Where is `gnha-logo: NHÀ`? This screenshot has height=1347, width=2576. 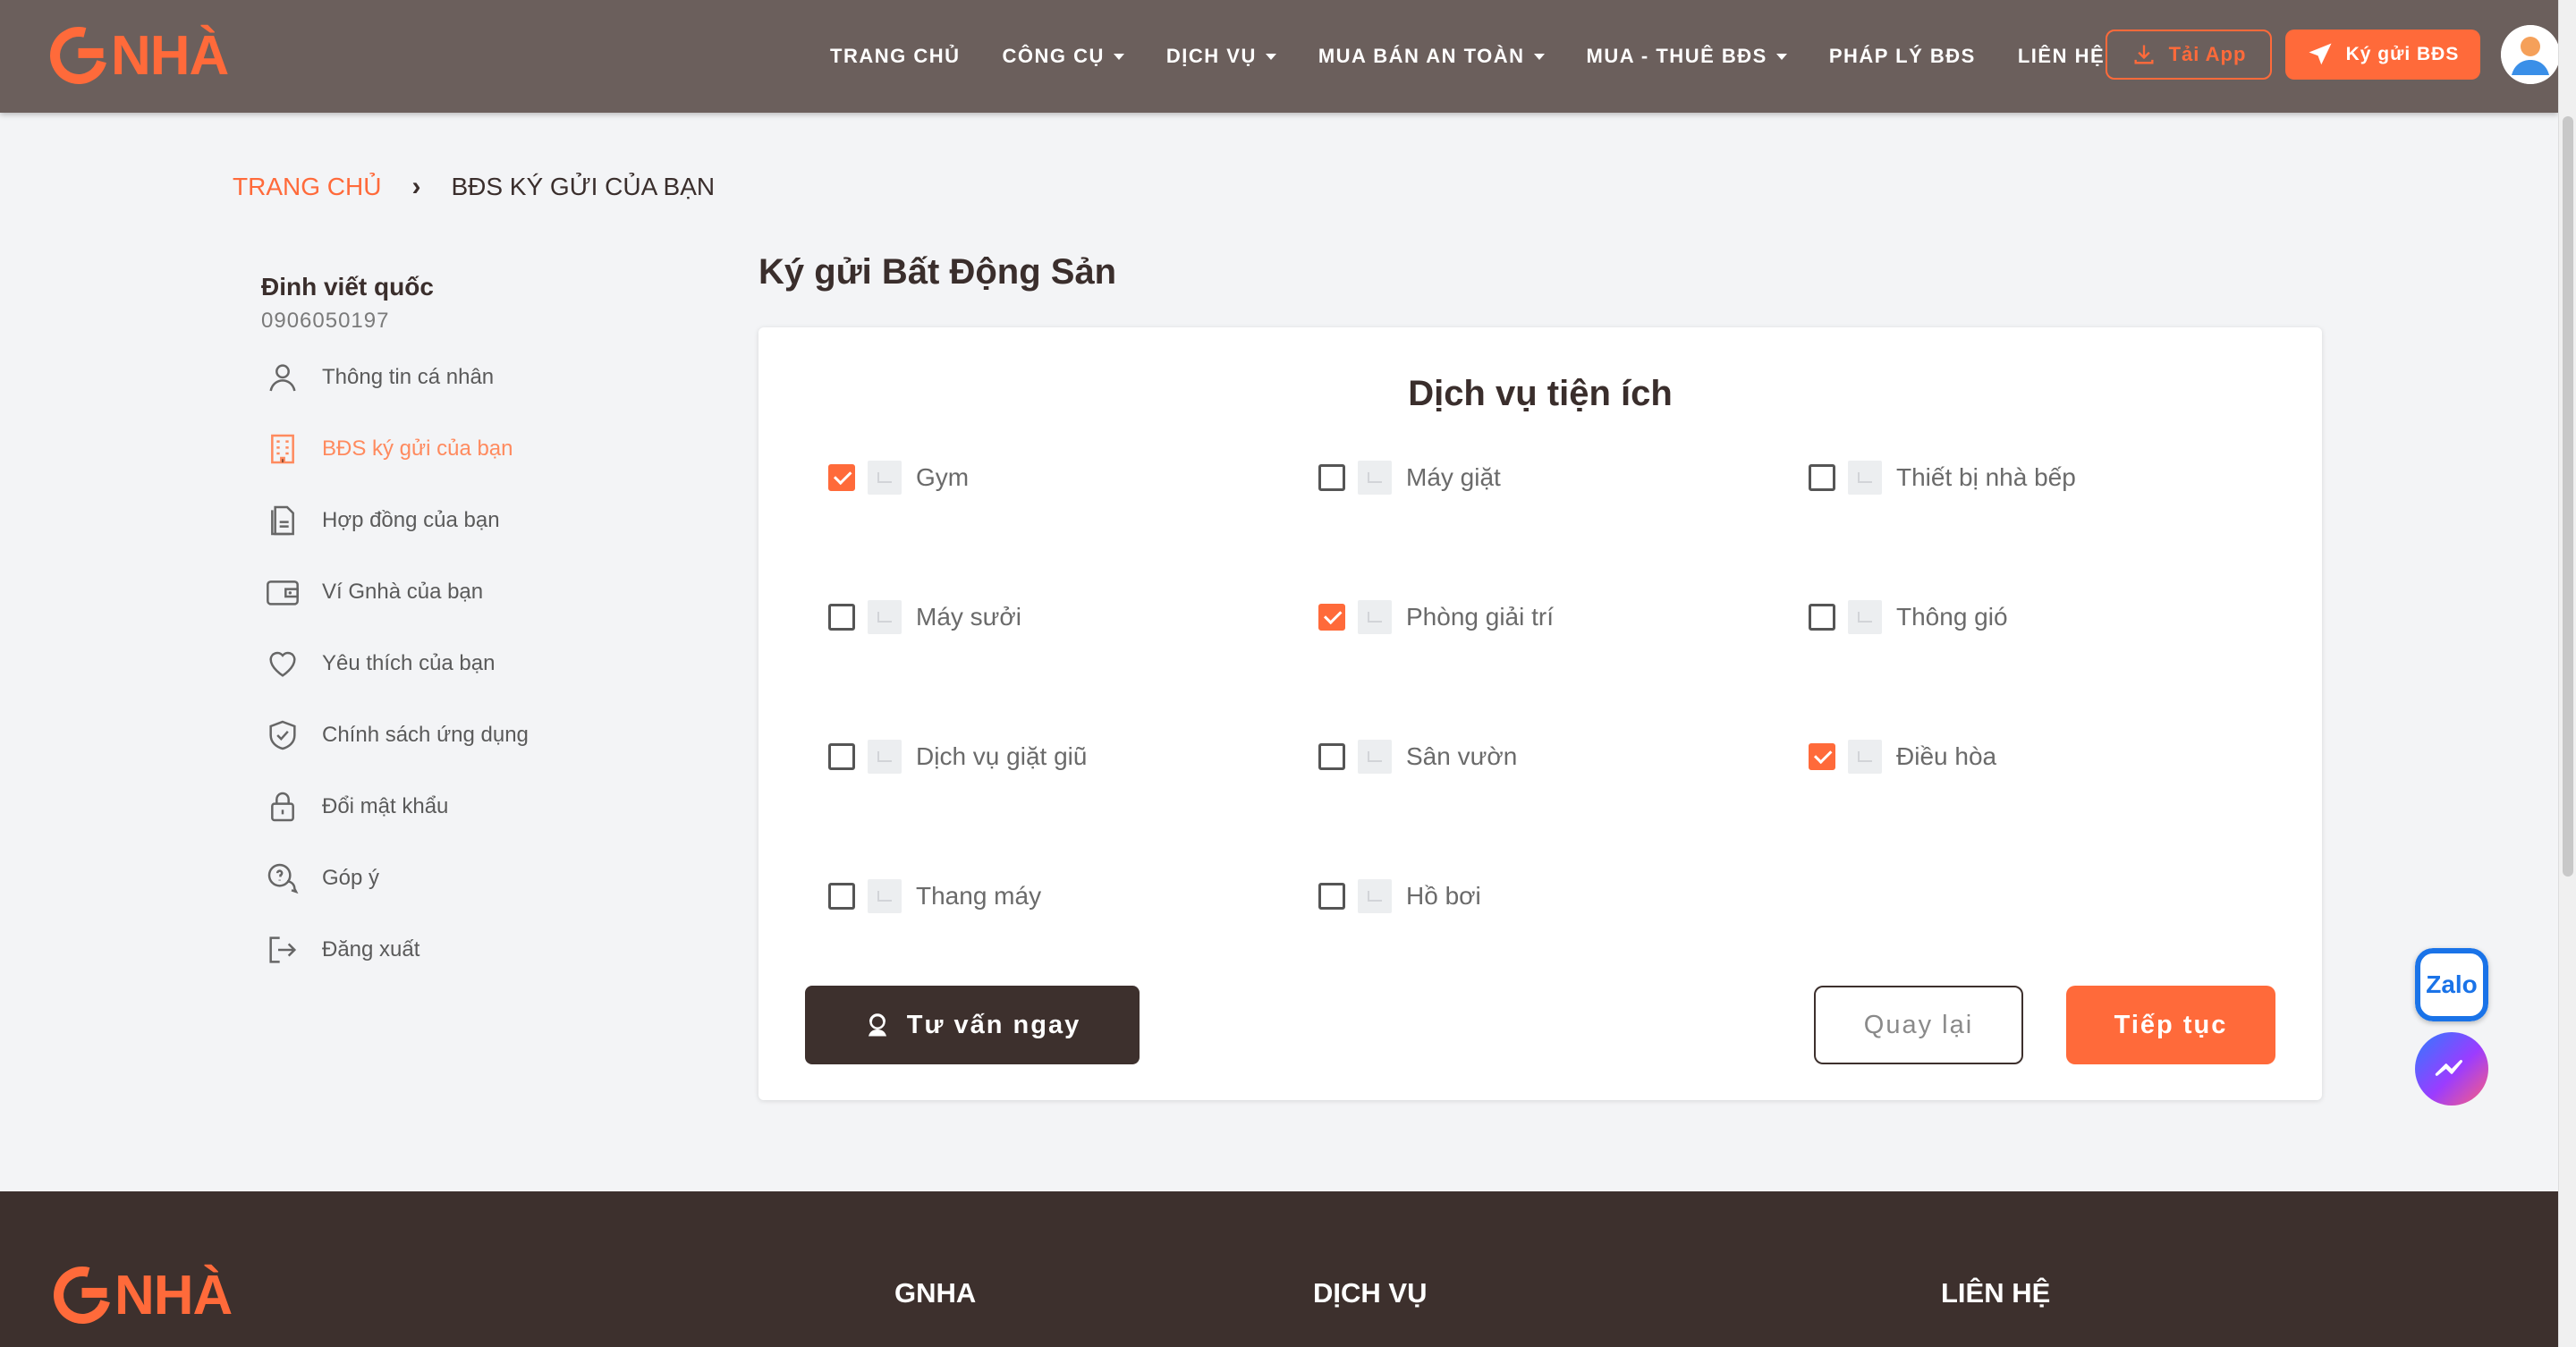
gnha-logo: NHÀ is located at coordinates (134, 55).